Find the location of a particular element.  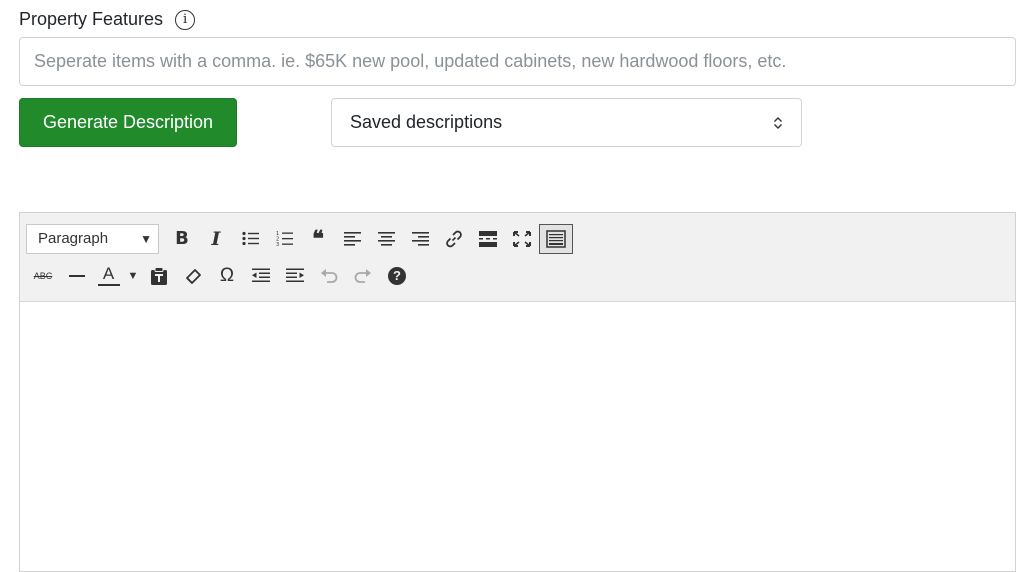

fullscreen-icon is located at coordinates (522, 239).